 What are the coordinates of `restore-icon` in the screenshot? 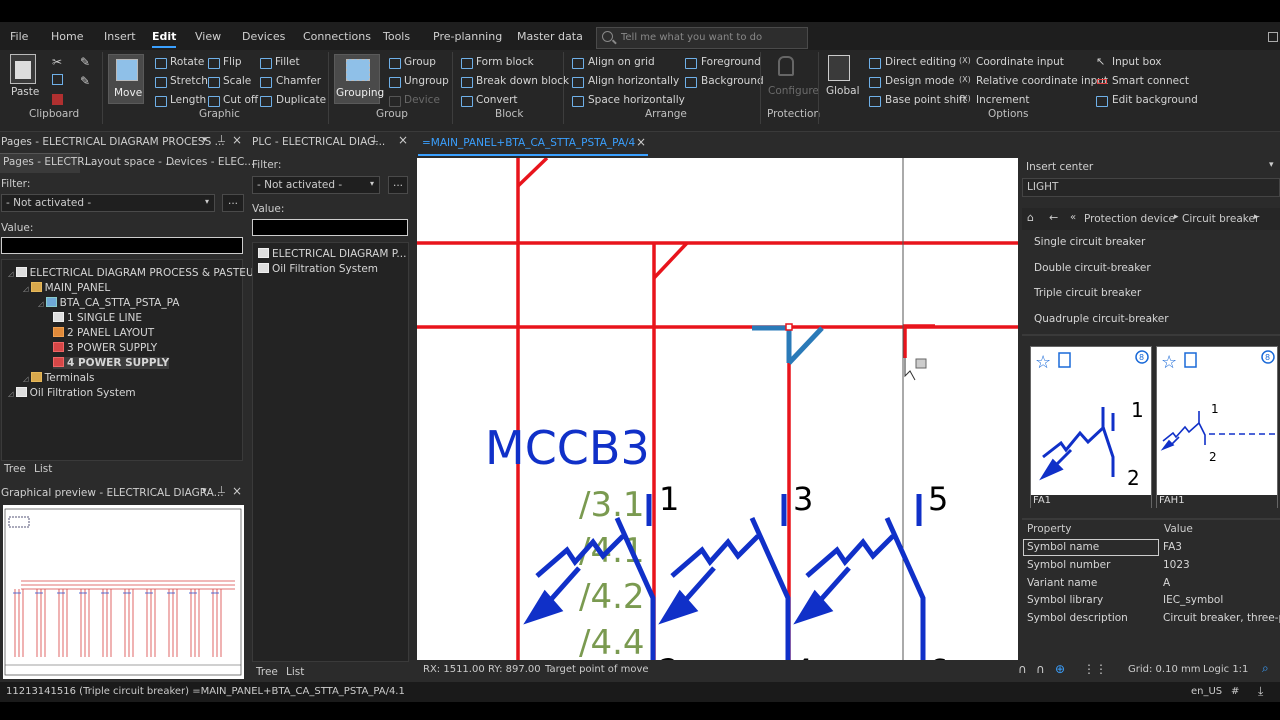 It's located at (1273, 37).